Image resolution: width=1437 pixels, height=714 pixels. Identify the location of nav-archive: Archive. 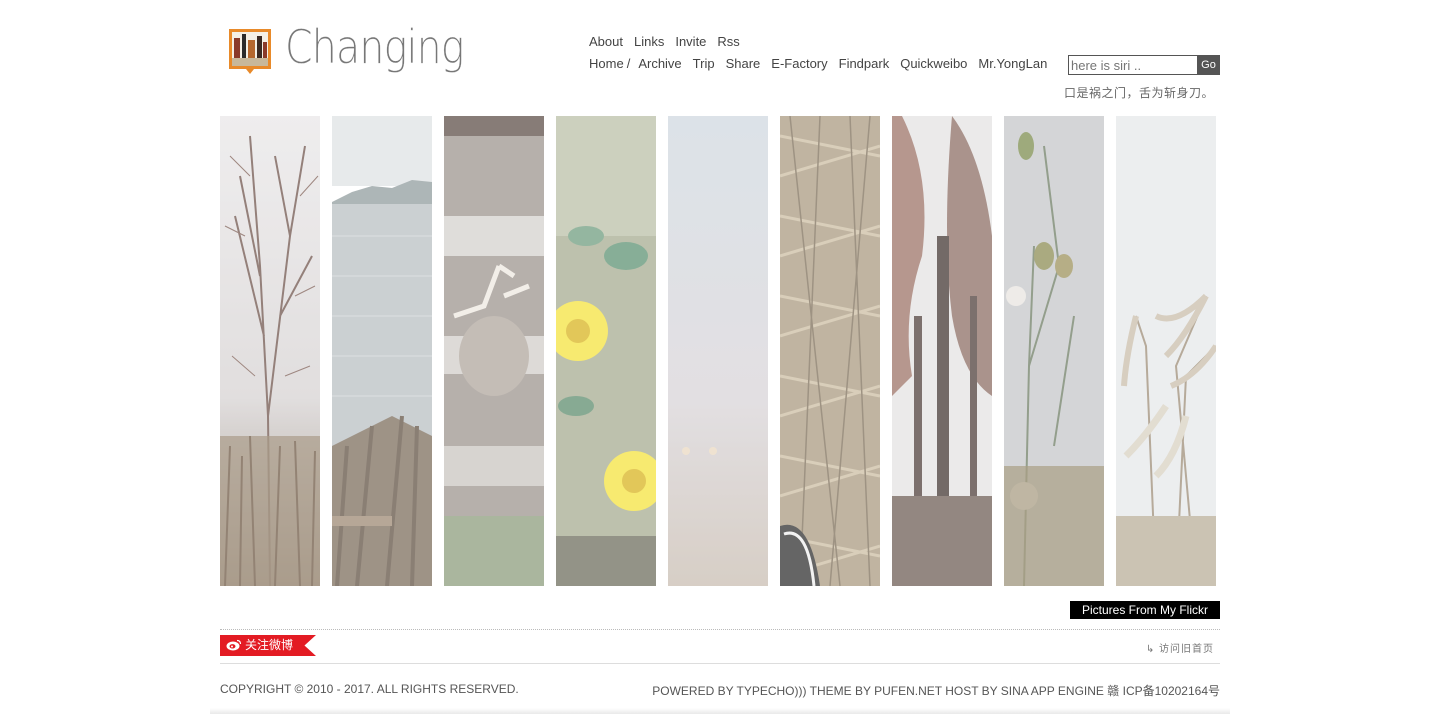
(659, 63).